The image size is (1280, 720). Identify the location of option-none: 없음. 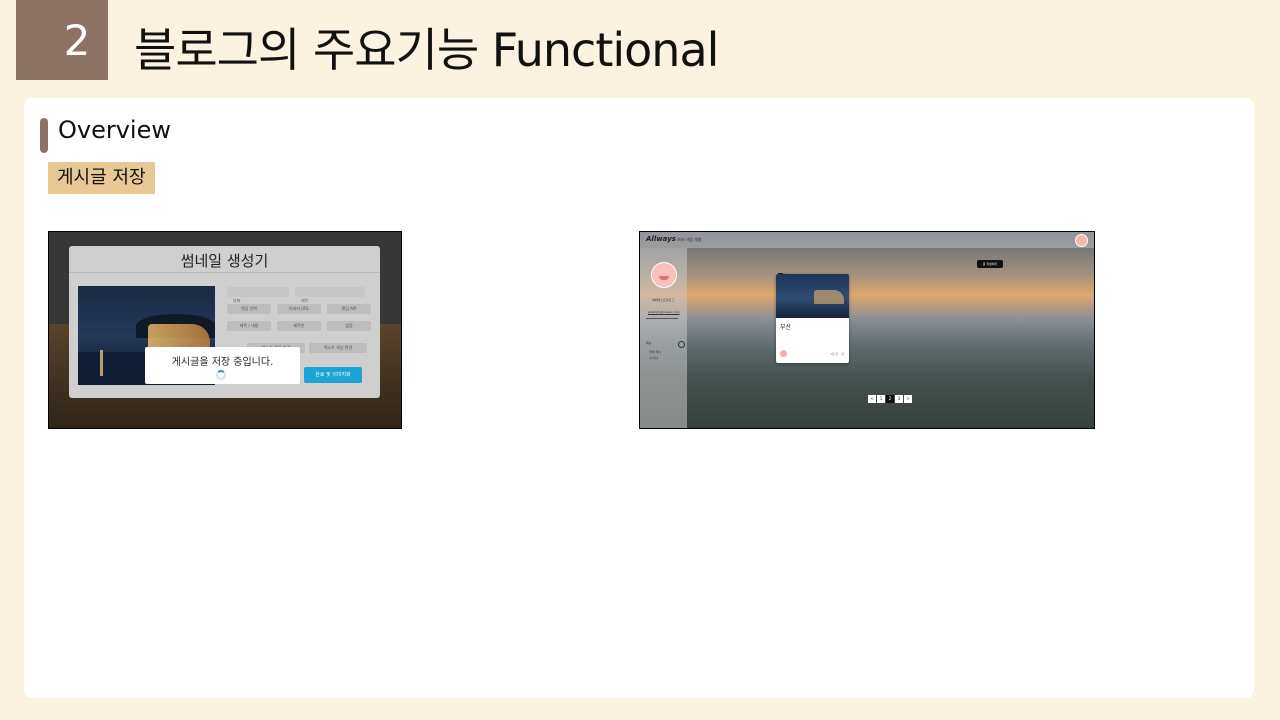
(349, 326).